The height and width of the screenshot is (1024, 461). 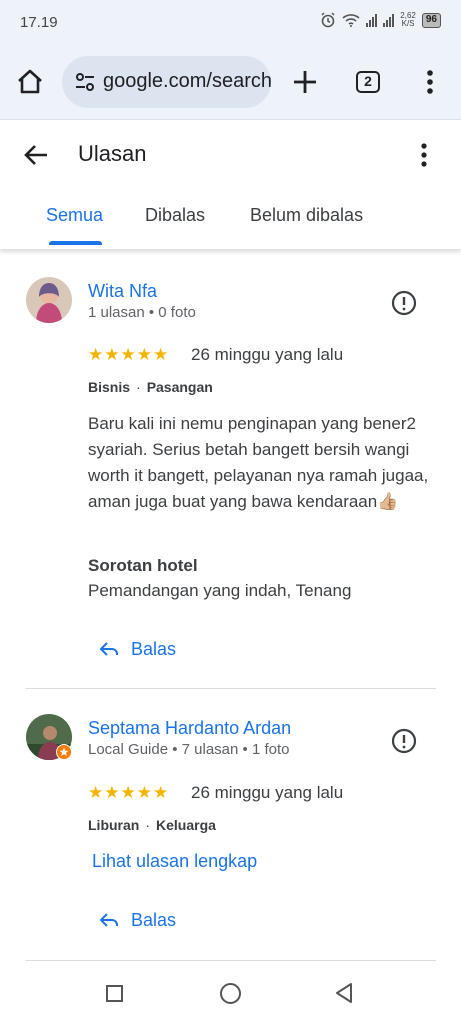 I want to click on network-speed: 2,62 K/S, so click(x=408, y=19).